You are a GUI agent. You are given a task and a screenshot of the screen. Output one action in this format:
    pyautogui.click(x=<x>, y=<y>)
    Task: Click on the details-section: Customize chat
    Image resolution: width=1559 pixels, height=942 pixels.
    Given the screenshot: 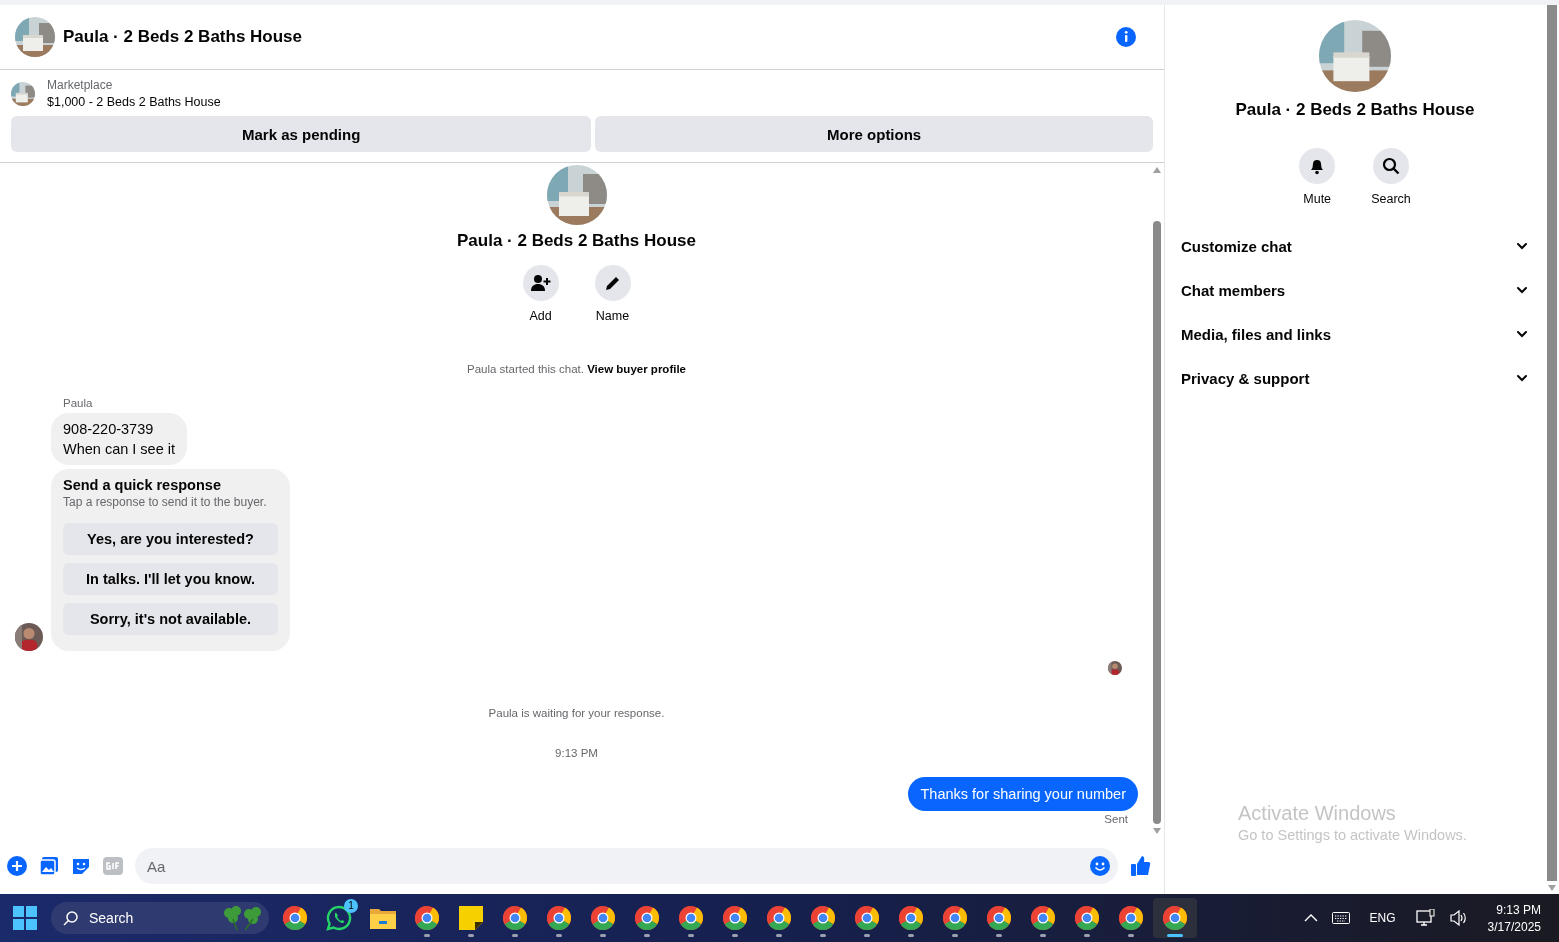 What is the action you would take?
    pyautogui.click(x=1355, y=246)
    